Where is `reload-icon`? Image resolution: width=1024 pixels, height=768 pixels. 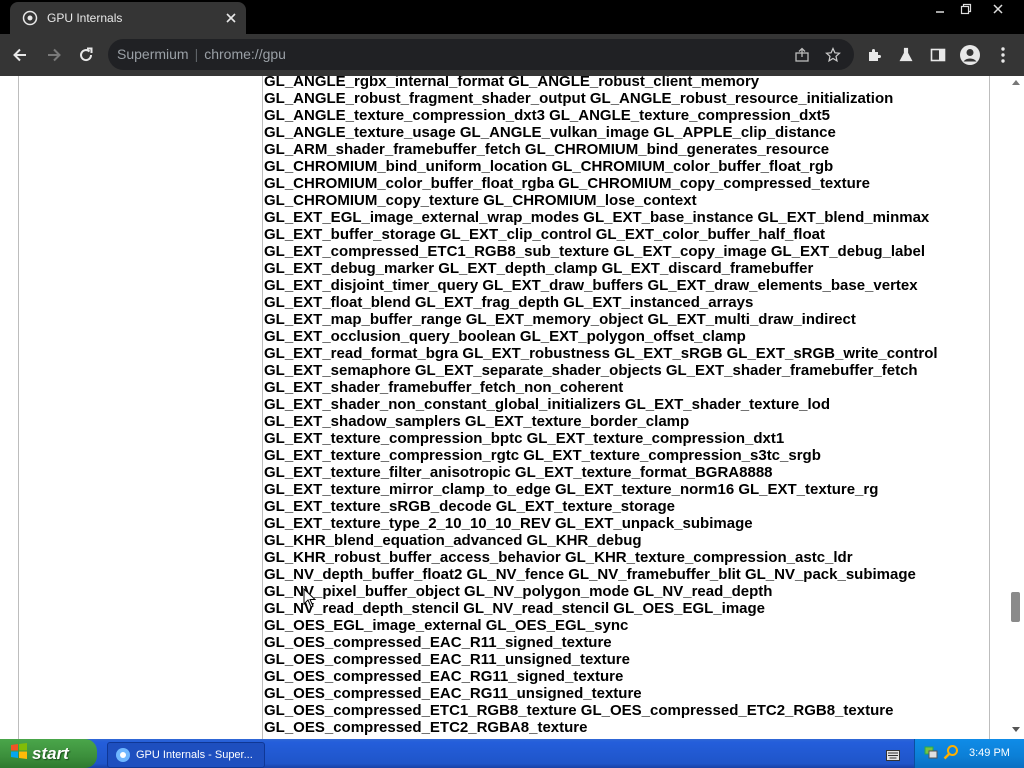
reload-icon is located at coordinates (86, 55).